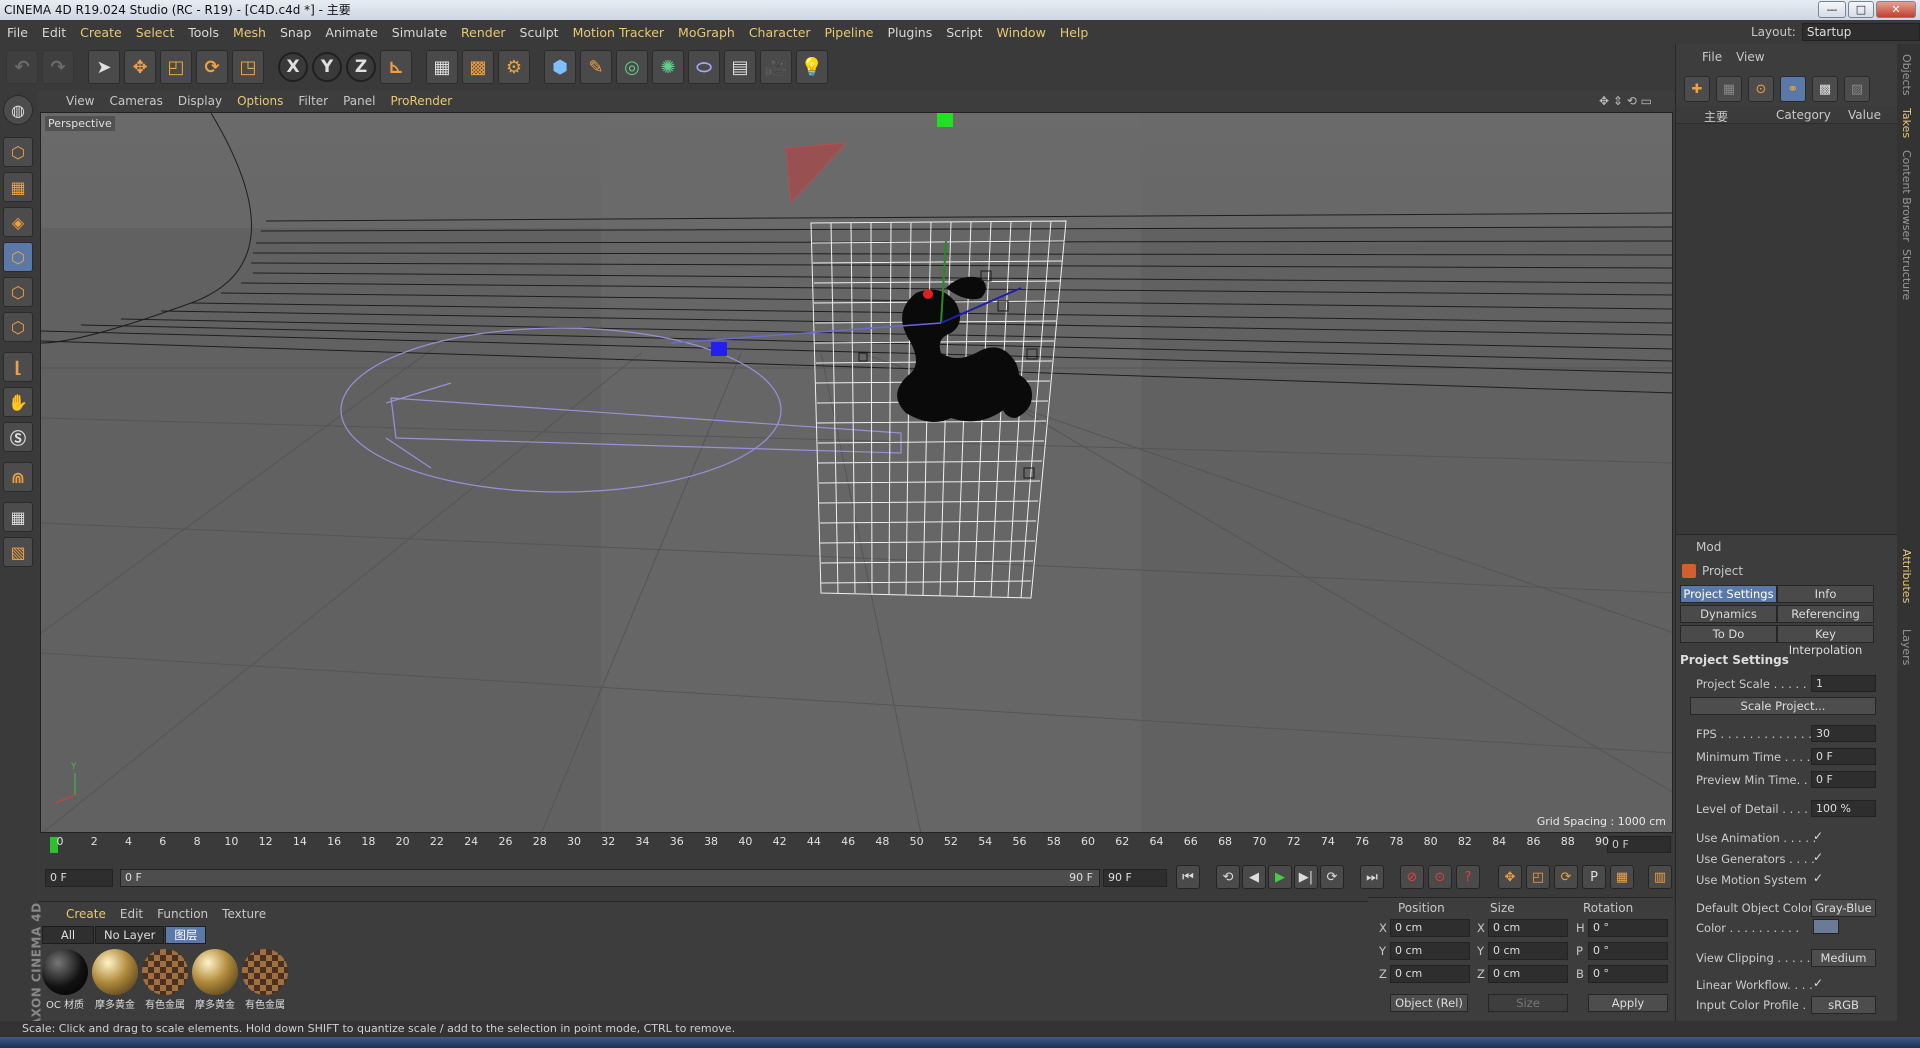 This screenshot has height=1048, width=1920. Describe the element at coordinates (18, 110) in the screenshot. I see `make-editable-icon: ◍` at that location.